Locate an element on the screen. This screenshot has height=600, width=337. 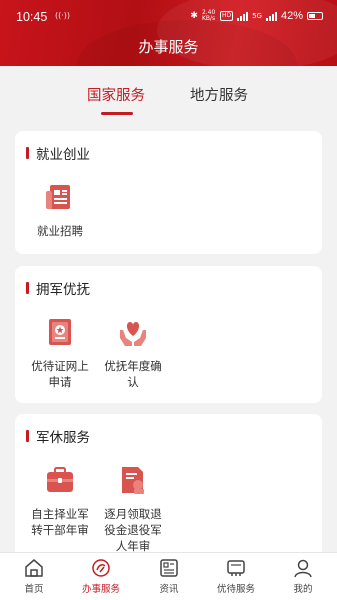
status-time: 10:45 is located at coordinates (32, 17).